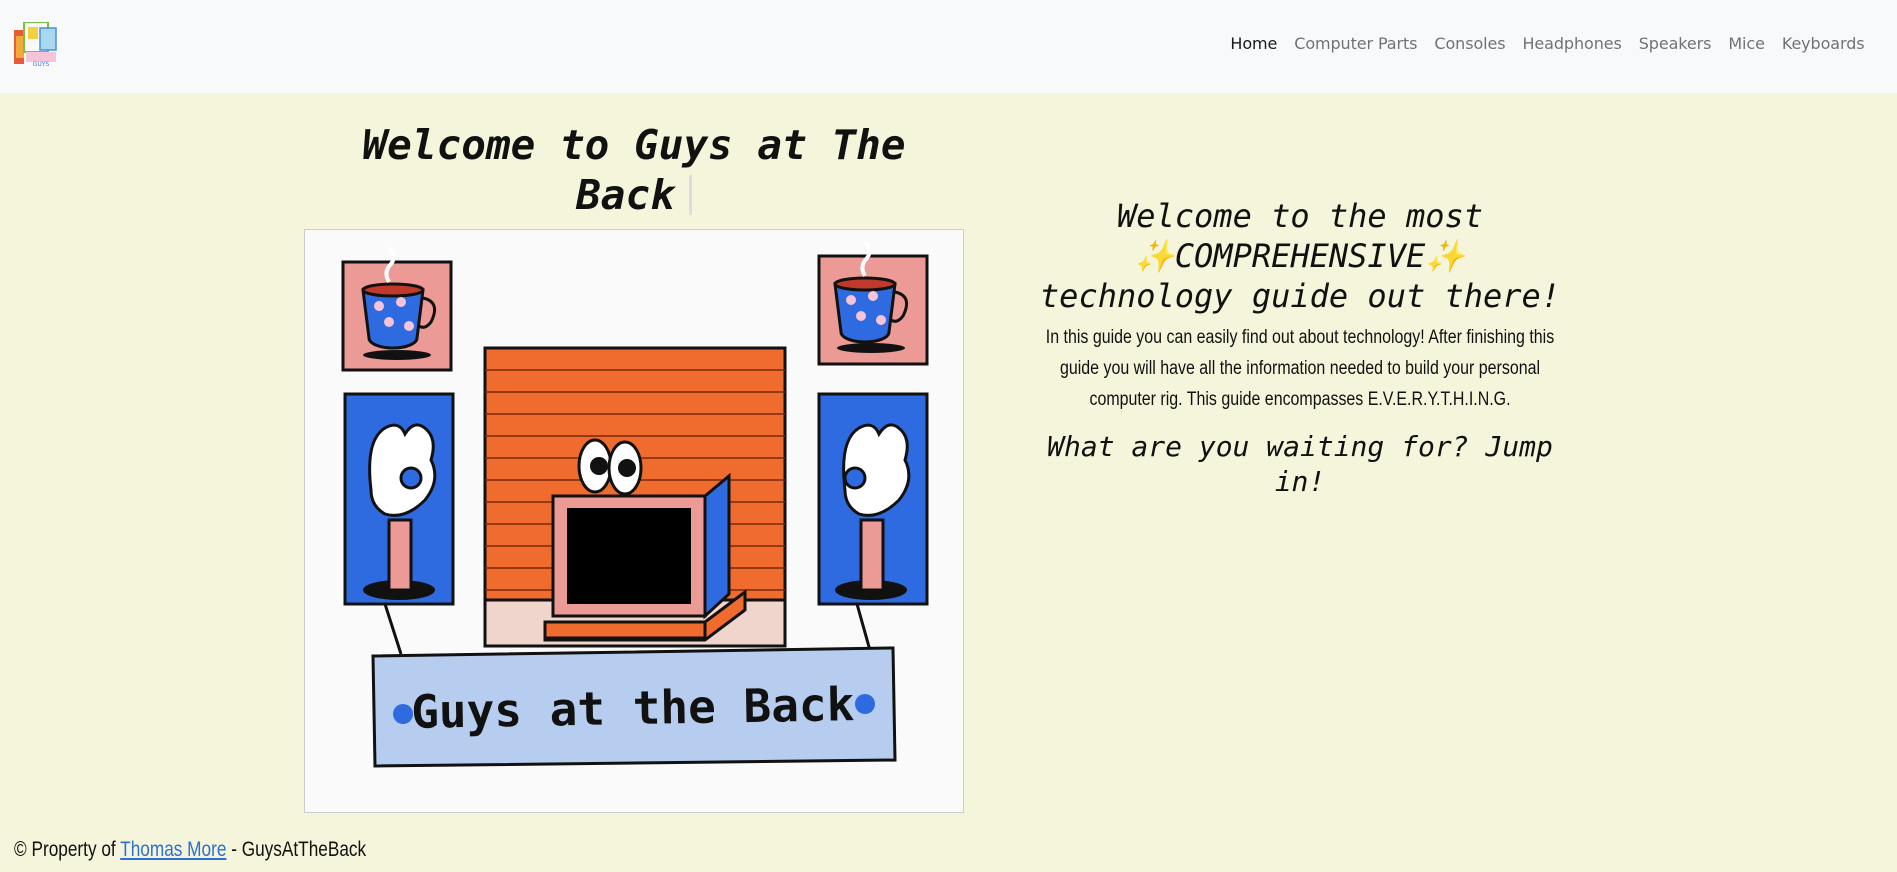  Describe the element at coordinates (1572, 43) in the screenshot. I see `nav-headphones: Headphones` at that location.